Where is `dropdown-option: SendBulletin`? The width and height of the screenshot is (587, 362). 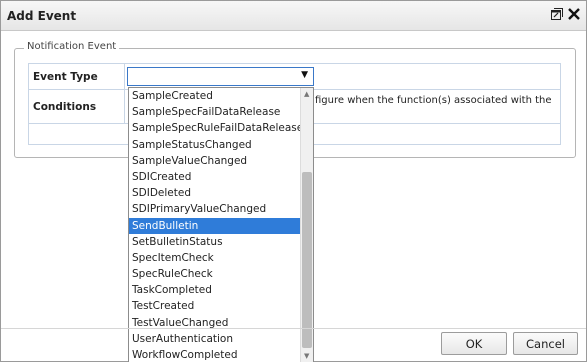
dropdown-option: SendBulletin is located at coordinates (221, 225).